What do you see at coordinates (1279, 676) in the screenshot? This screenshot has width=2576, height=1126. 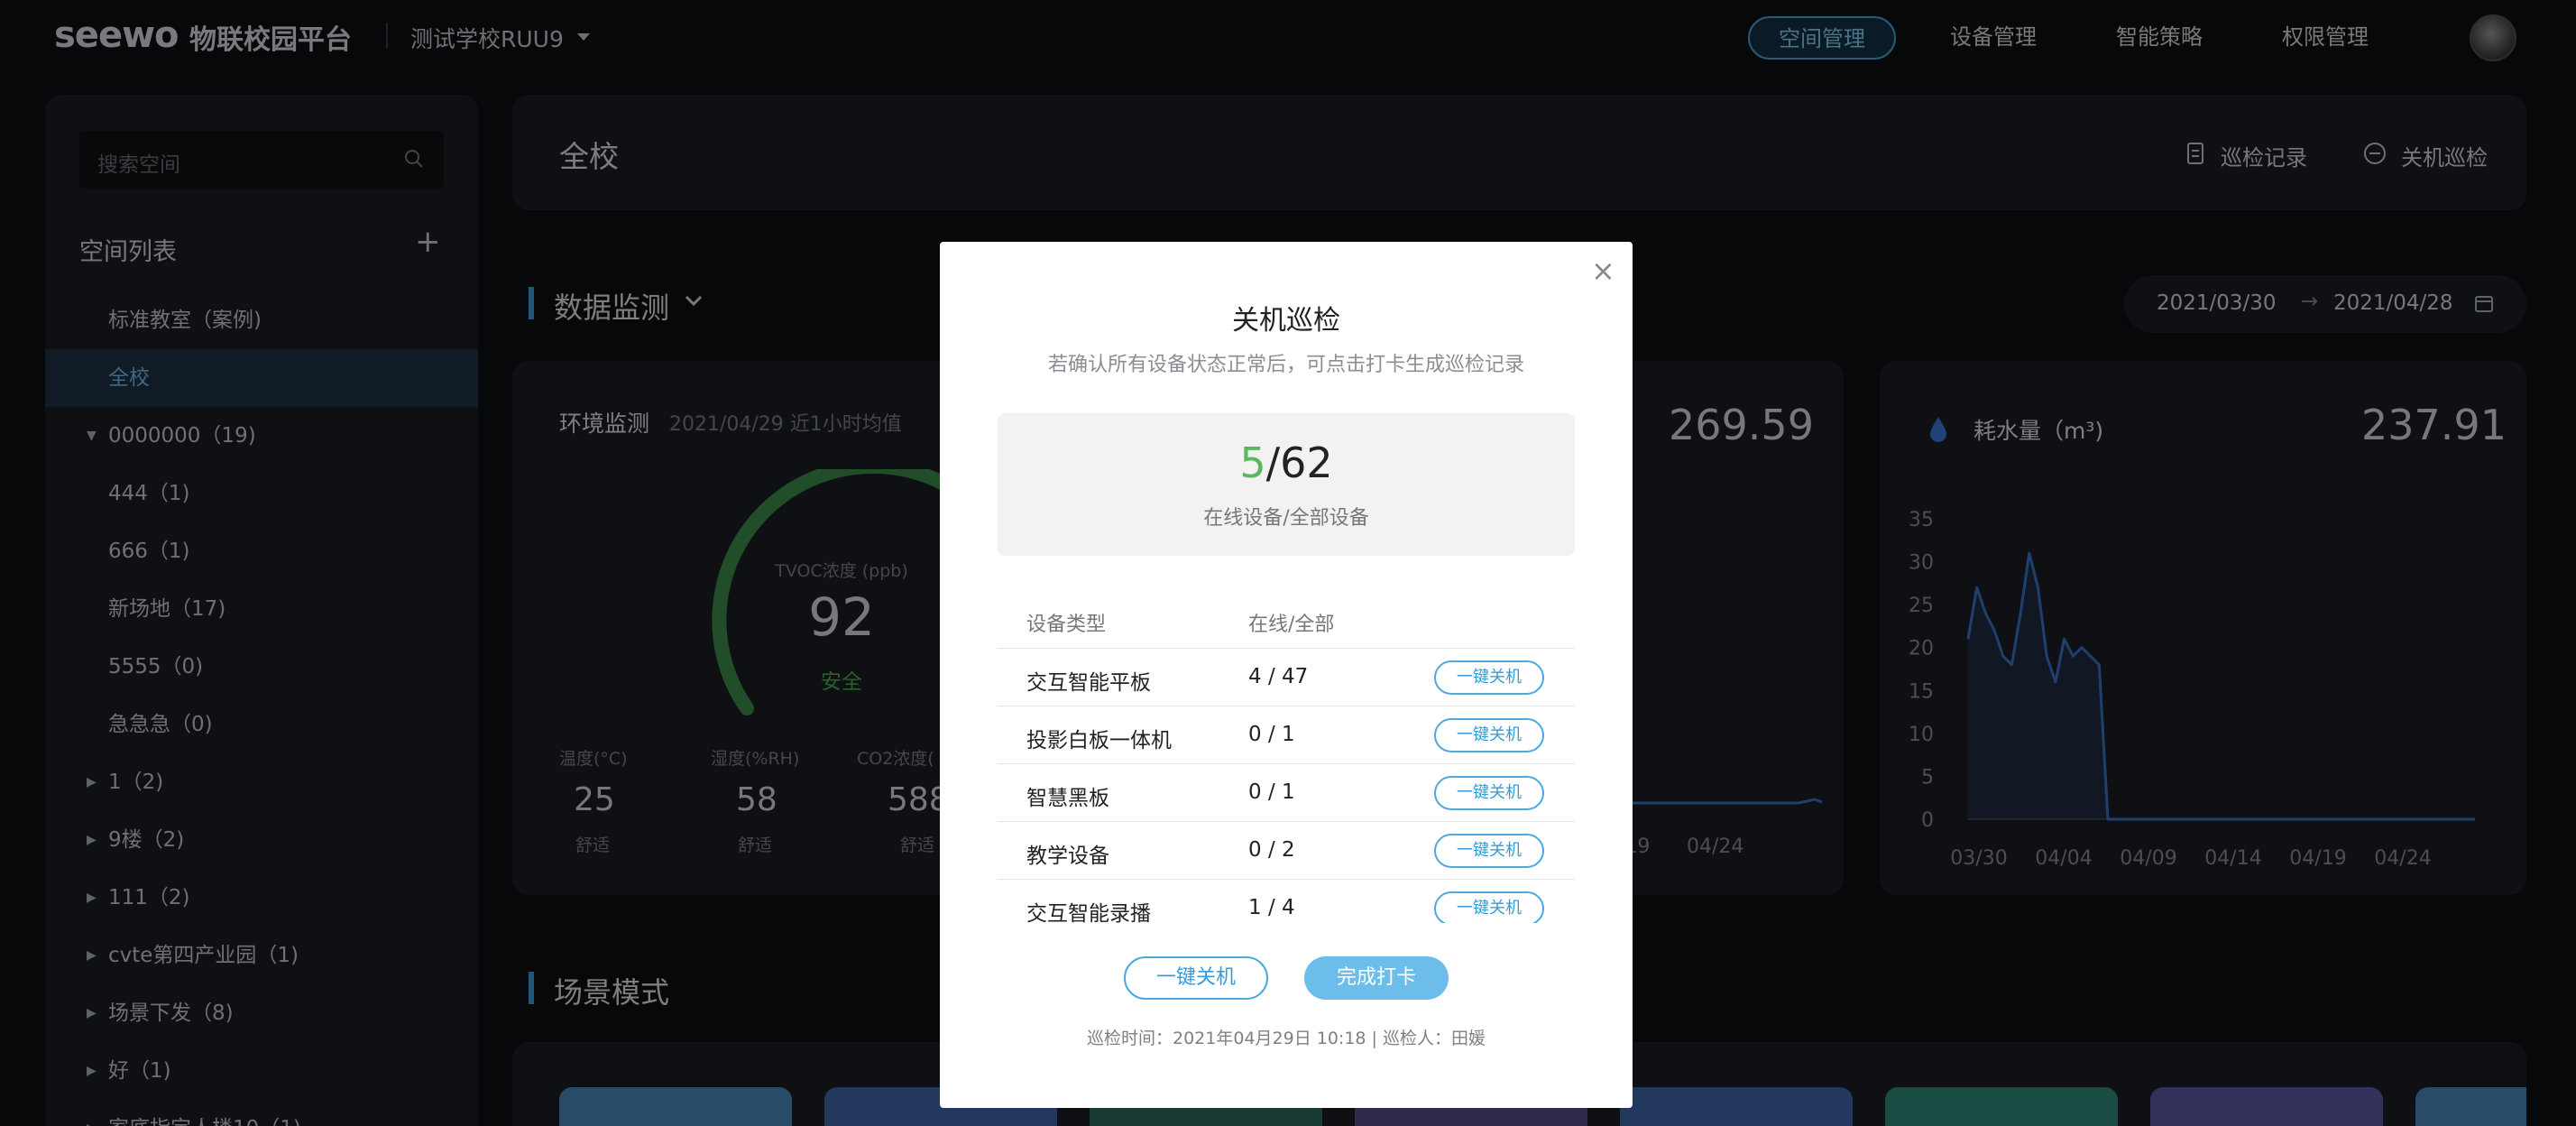 I see `device-online-count: 4 / 47` at bounding box center [1279, 676].